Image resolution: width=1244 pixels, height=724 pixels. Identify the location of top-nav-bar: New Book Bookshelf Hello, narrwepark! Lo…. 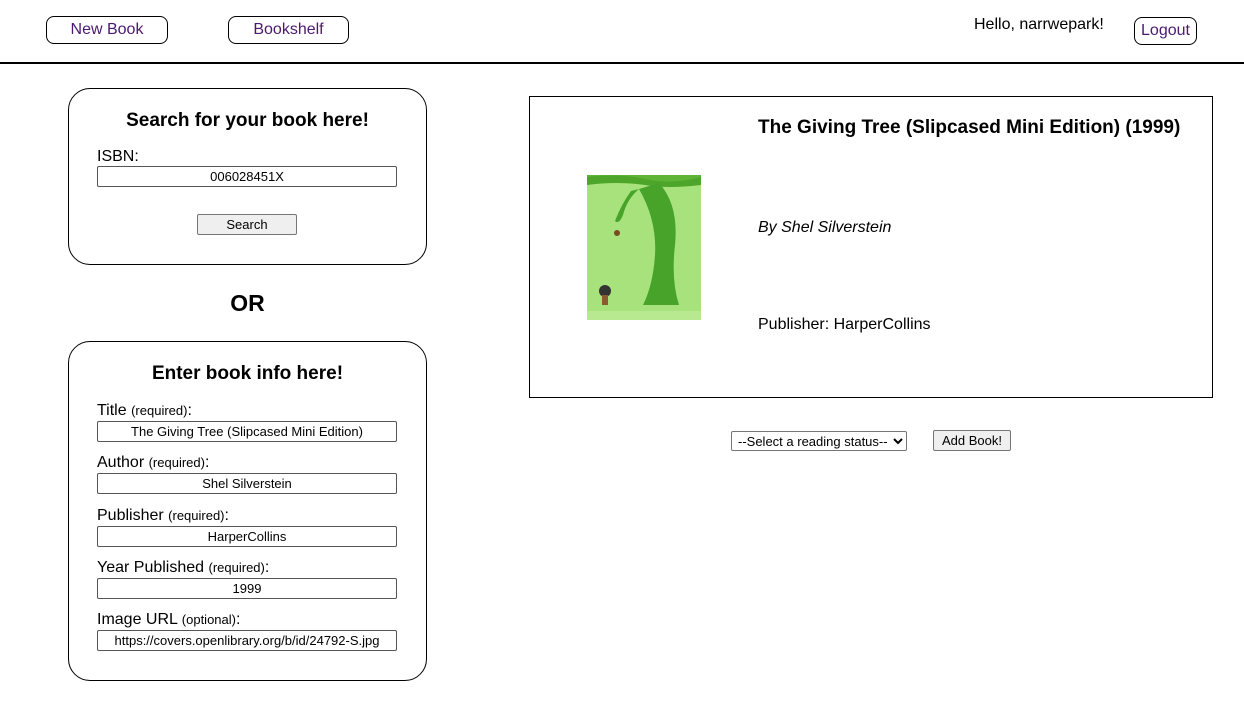
(622, 32).